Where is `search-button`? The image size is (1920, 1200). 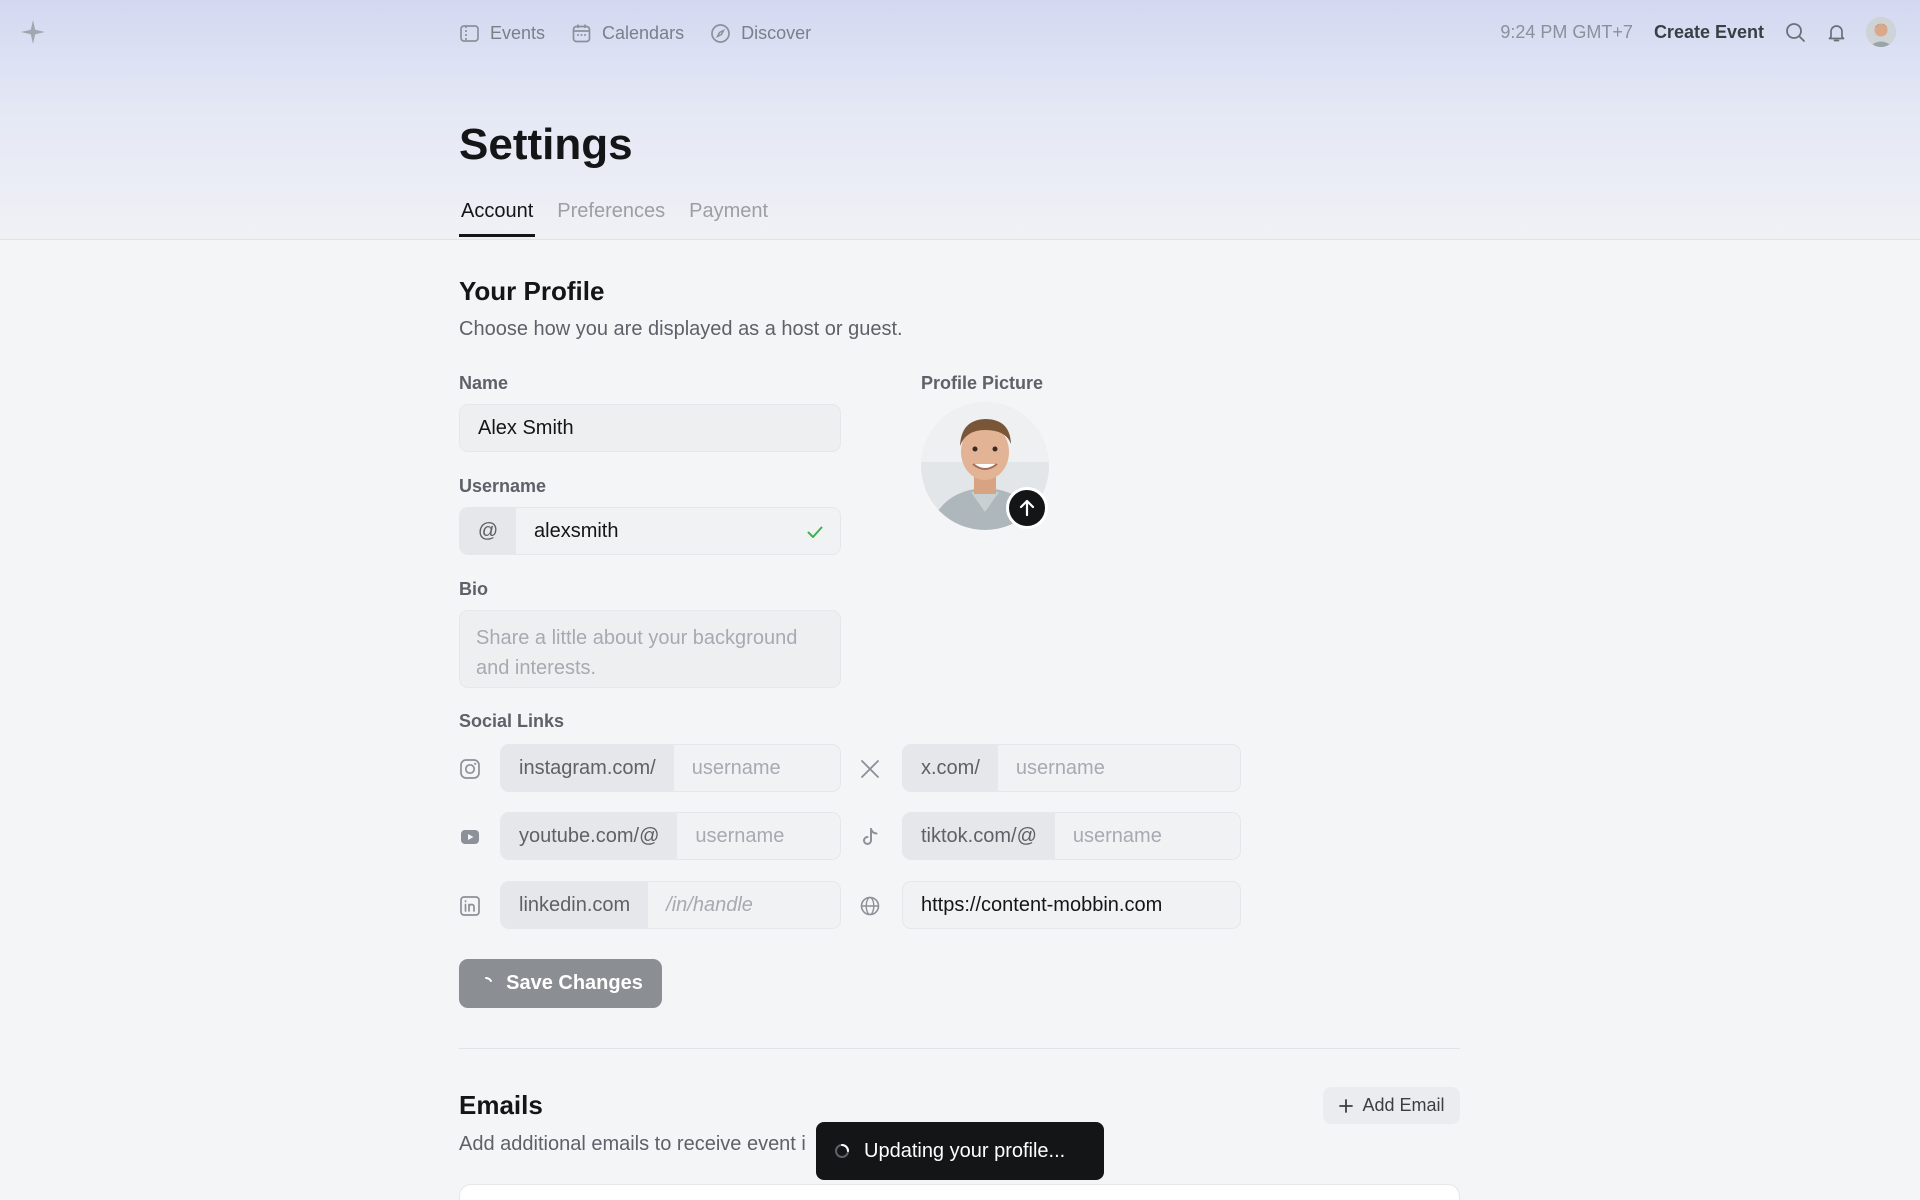 search-button is located at coordinates (1795, 32).